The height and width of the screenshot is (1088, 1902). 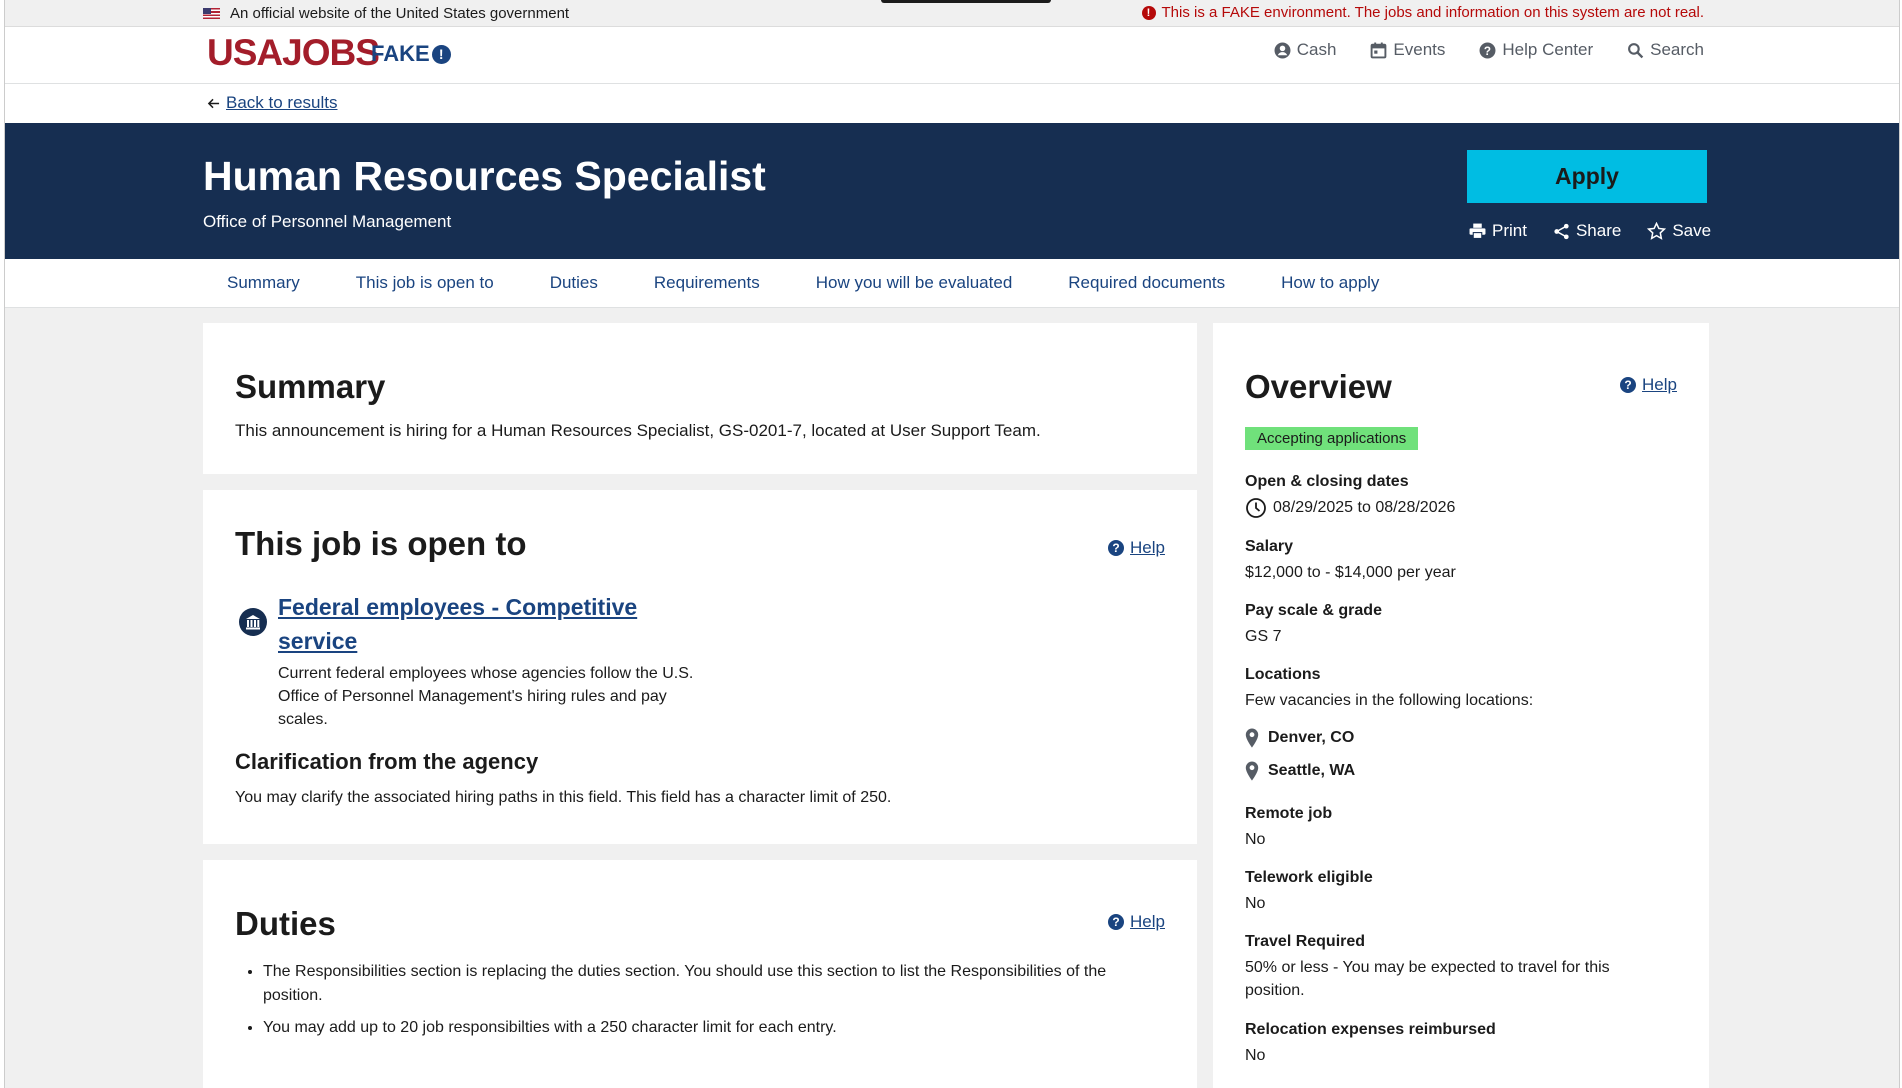 What do you see at coordinates (1692, 230) in the screenshot?
I see `save-label: Save` at bounding box center [1692, 230].